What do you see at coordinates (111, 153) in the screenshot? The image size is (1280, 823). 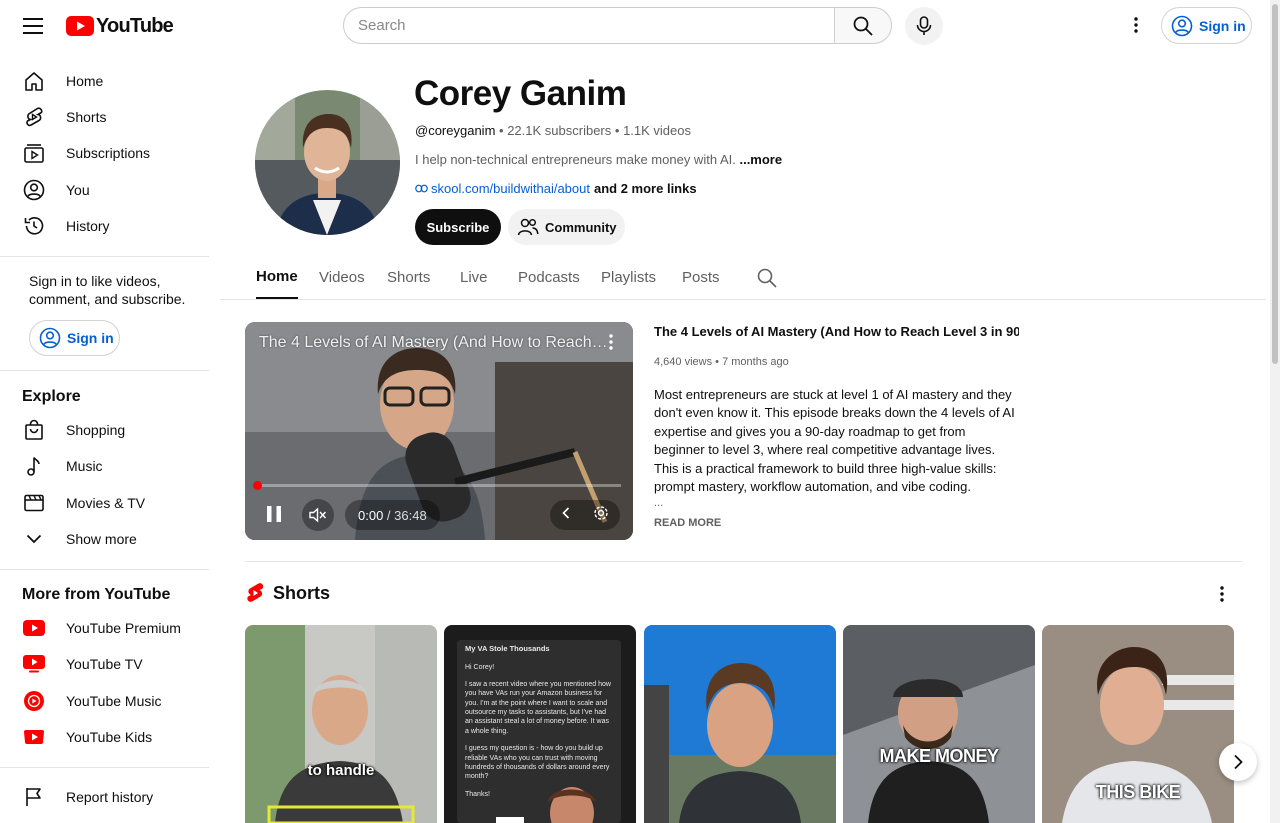 I see `sidebar-item-subscriptions: Subscriptions` at bounding box center [111, 153].